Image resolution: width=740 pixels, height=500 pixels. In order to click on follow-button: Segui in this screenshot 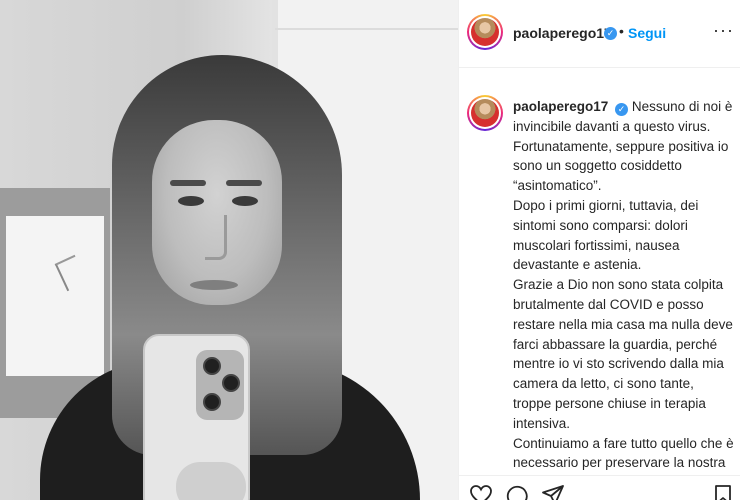, I will do `click(647, 33)`.